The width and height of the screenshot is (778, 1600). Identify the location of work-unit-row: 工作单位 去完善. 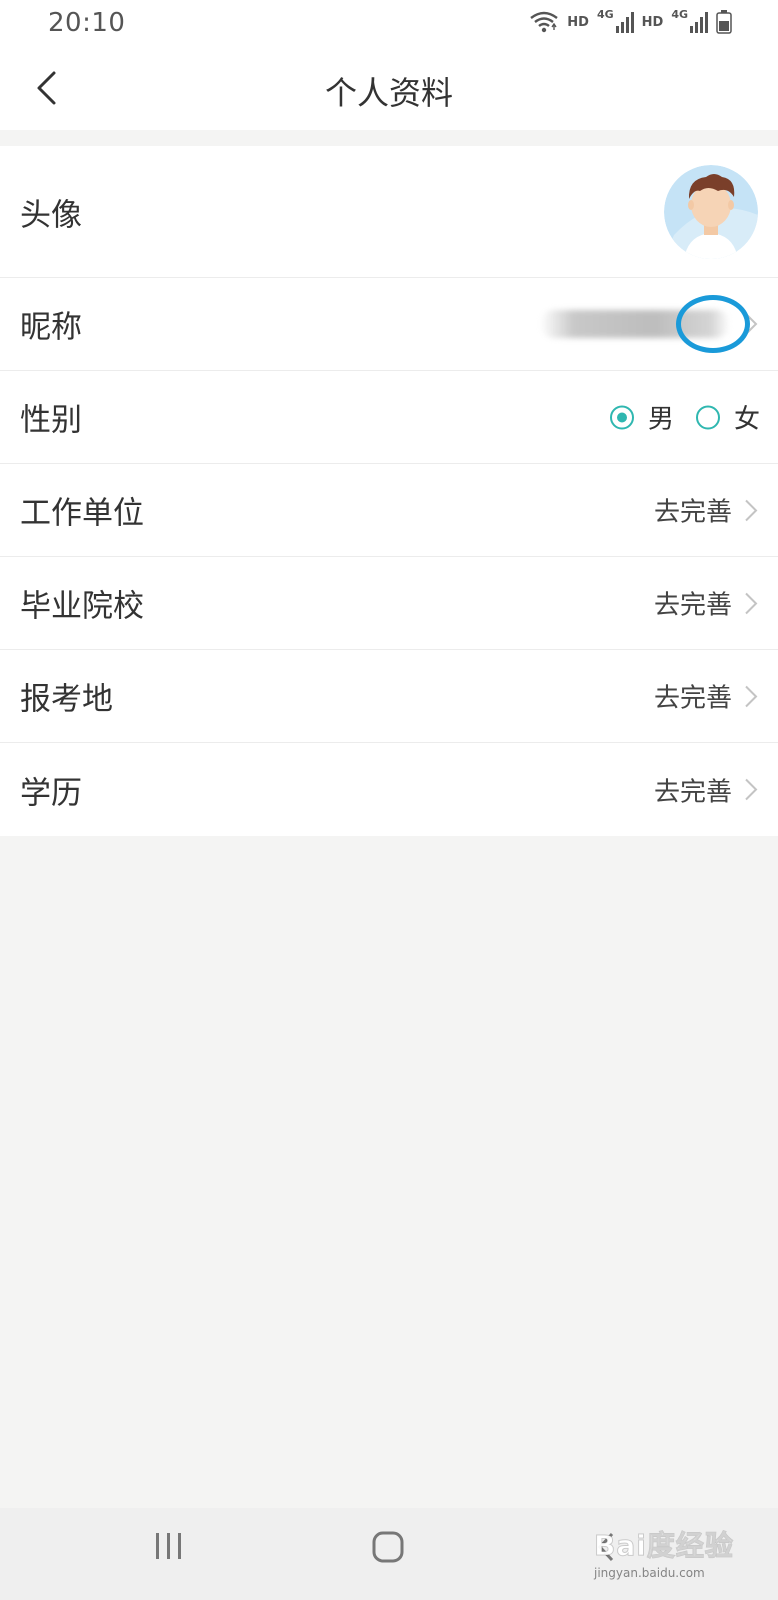
(389, 510).